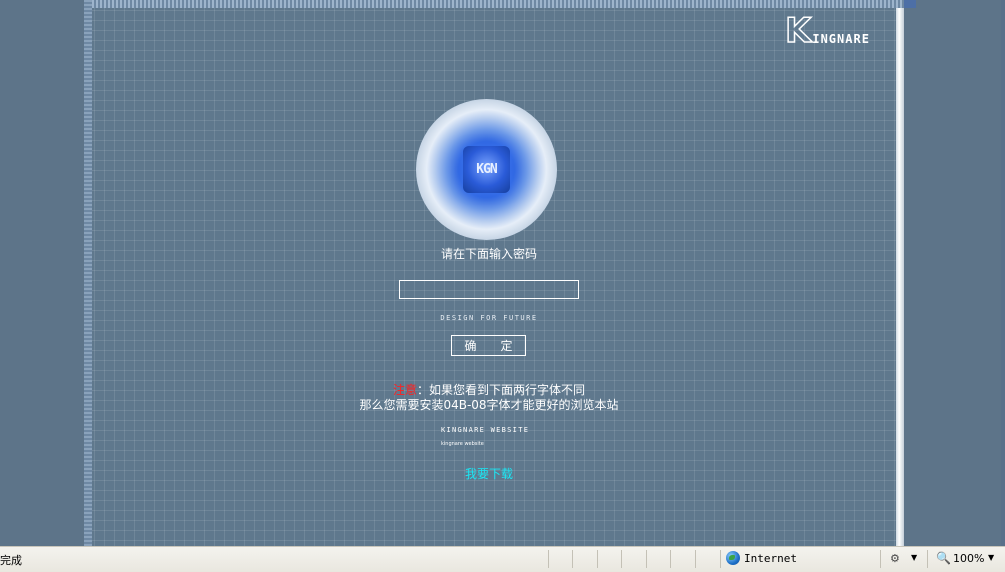  I want to click on zoom-level: 100%, so click(968, 558).